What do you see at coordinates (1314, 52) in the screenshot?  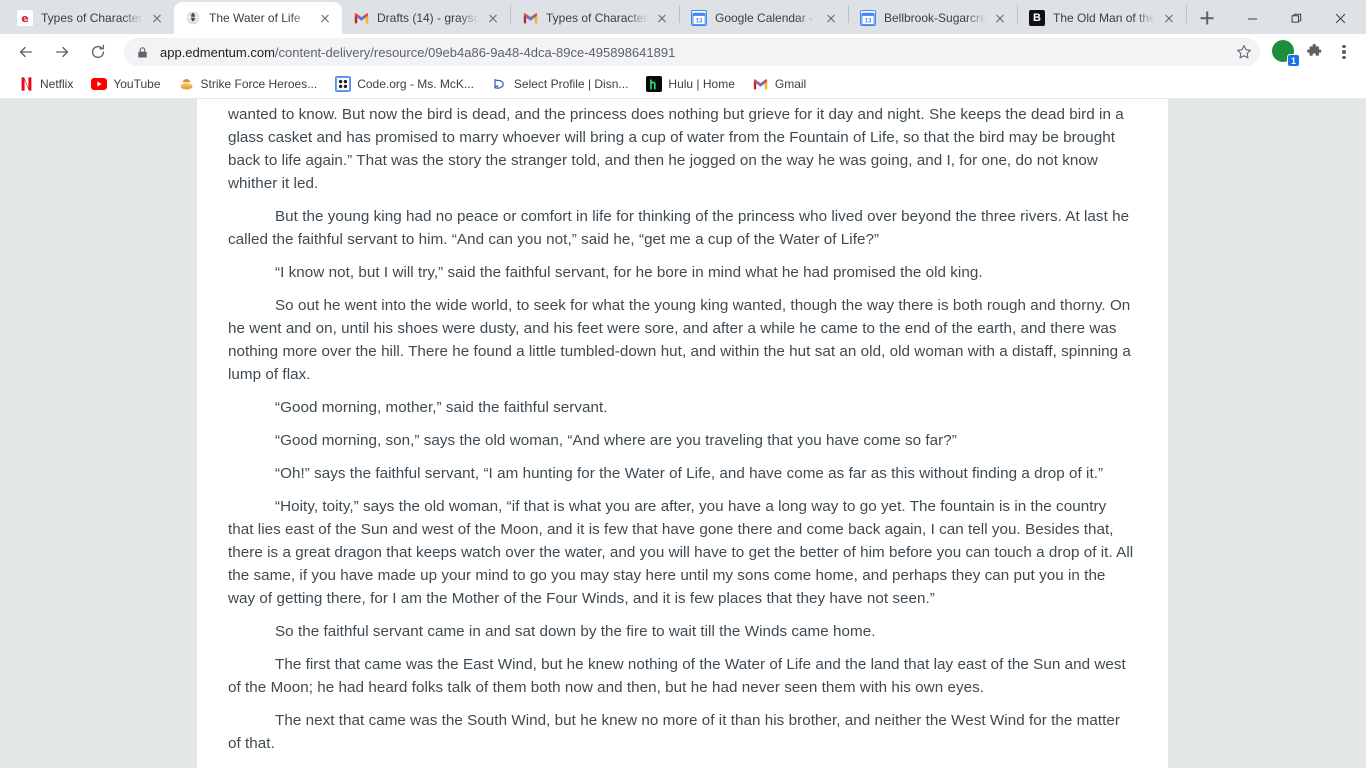 I see `puzzle-piece-icon` at bounding box center [1314, 52].